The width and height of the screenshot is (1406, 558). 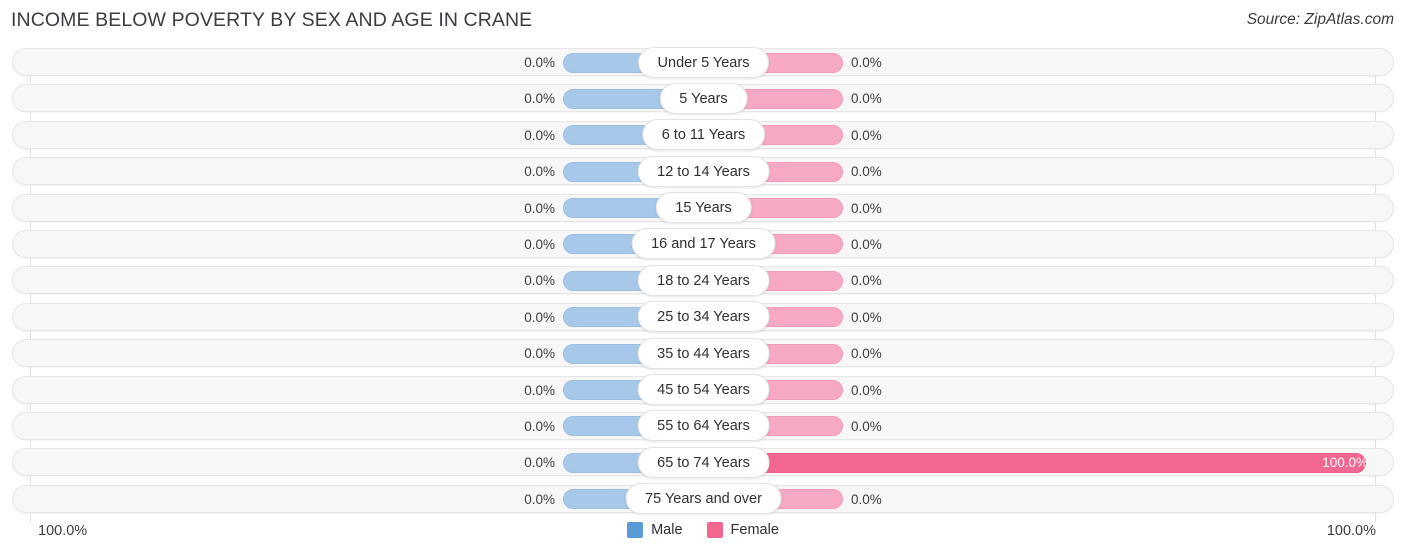 I want to click on age-group-label: 6 to 11 Years, so click(x=703, y=135).